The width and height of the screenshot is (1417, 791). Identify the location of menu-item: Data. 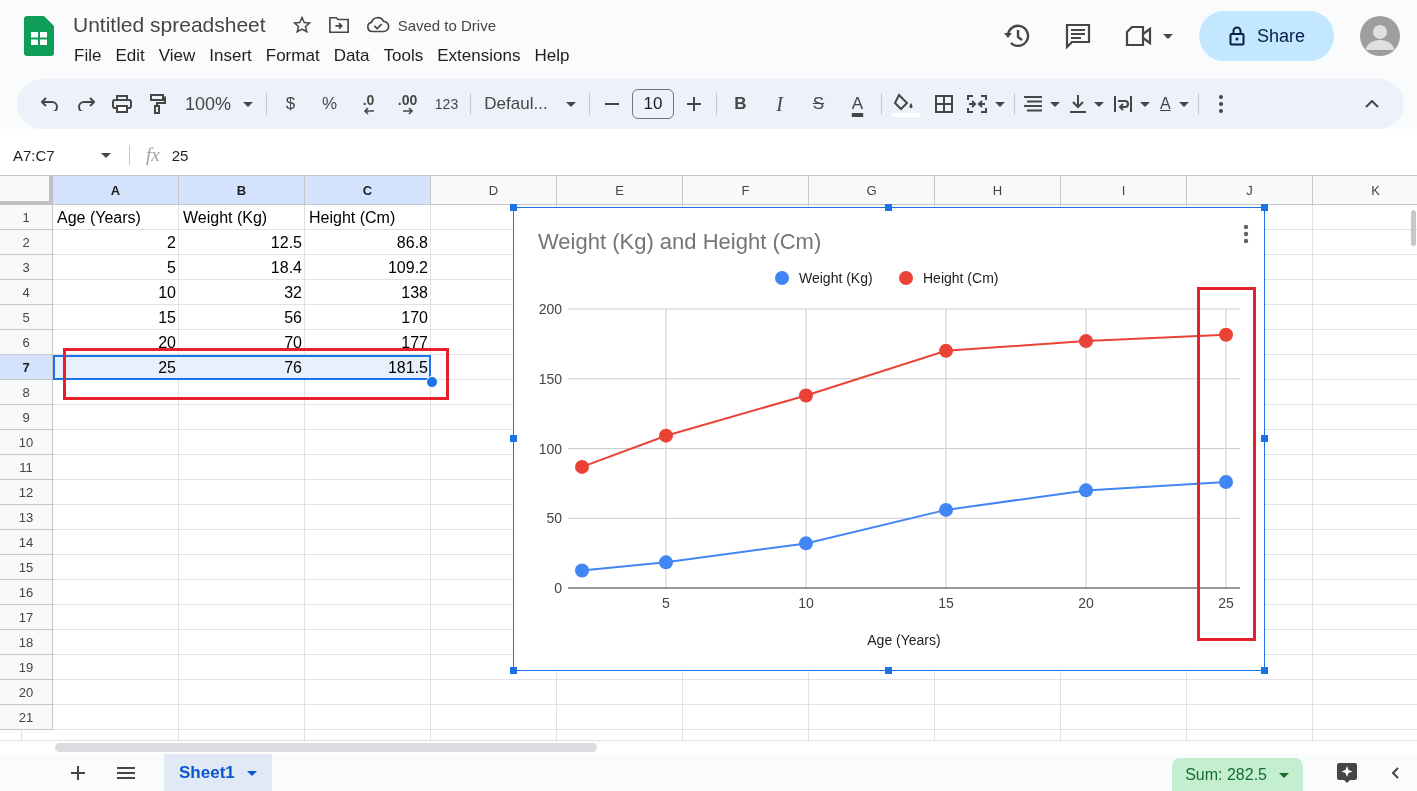
(351, 56).